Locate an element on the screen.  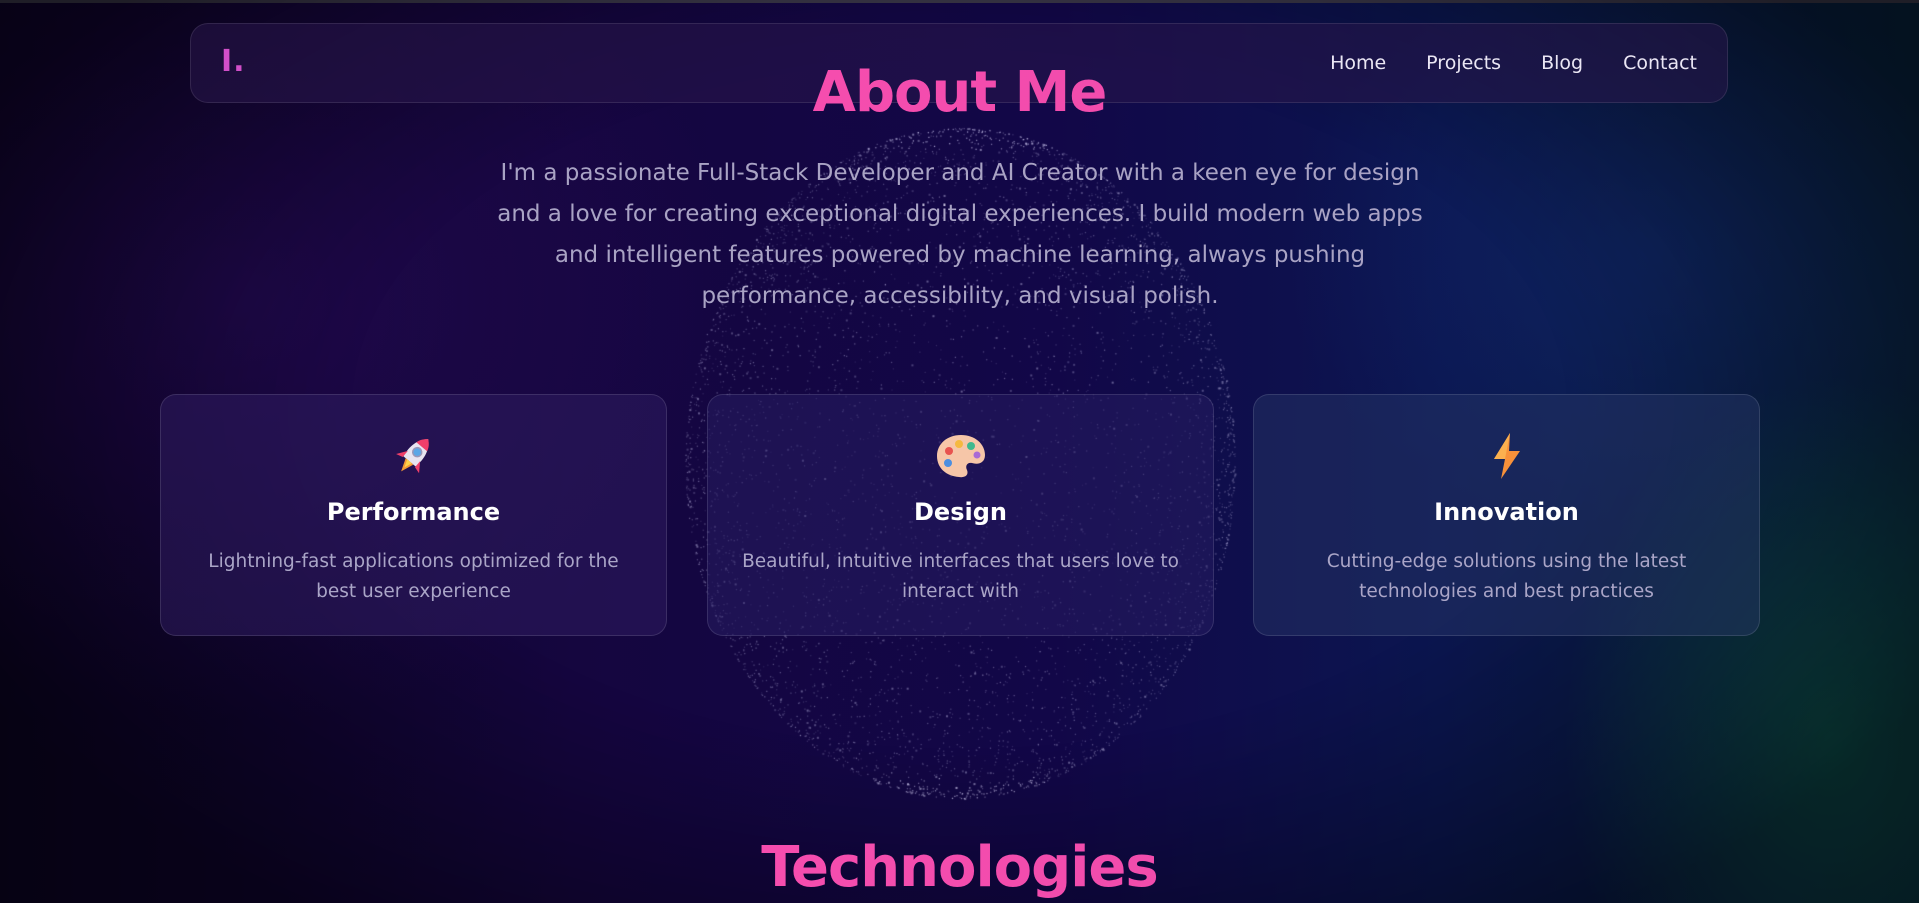
card-title: Innovation is located at coordinates (1506, 512).